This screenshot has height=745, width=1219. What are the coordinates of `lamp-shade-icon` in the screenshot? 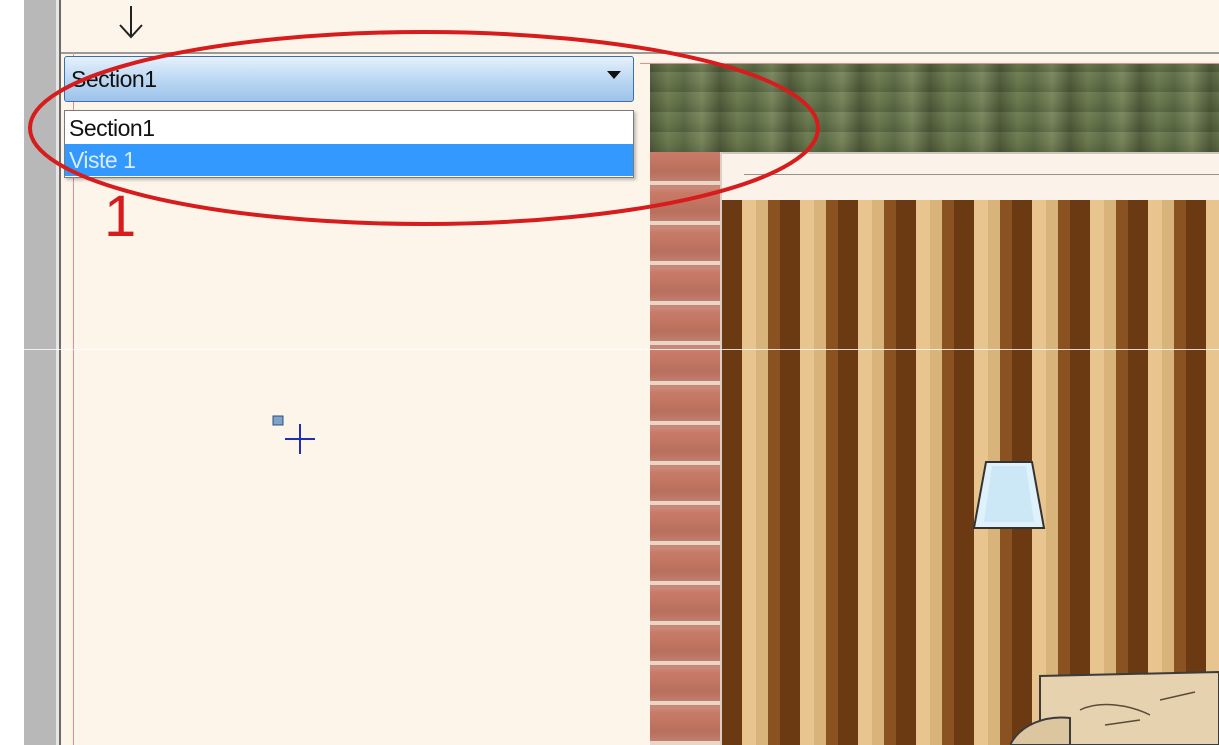 It's located at (1009, 495).